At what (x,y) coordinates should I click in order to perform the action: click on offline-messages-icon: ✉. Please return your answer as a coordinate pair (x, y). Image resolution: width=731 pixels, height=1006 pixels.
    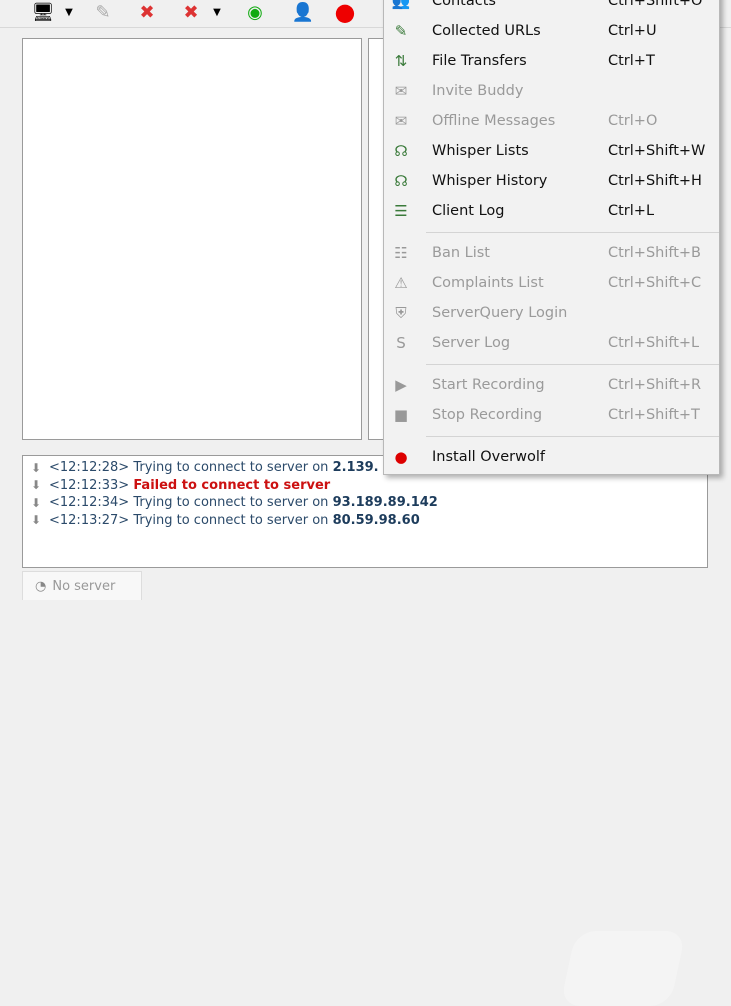
    Looking at the image, I should click on (401, 121).